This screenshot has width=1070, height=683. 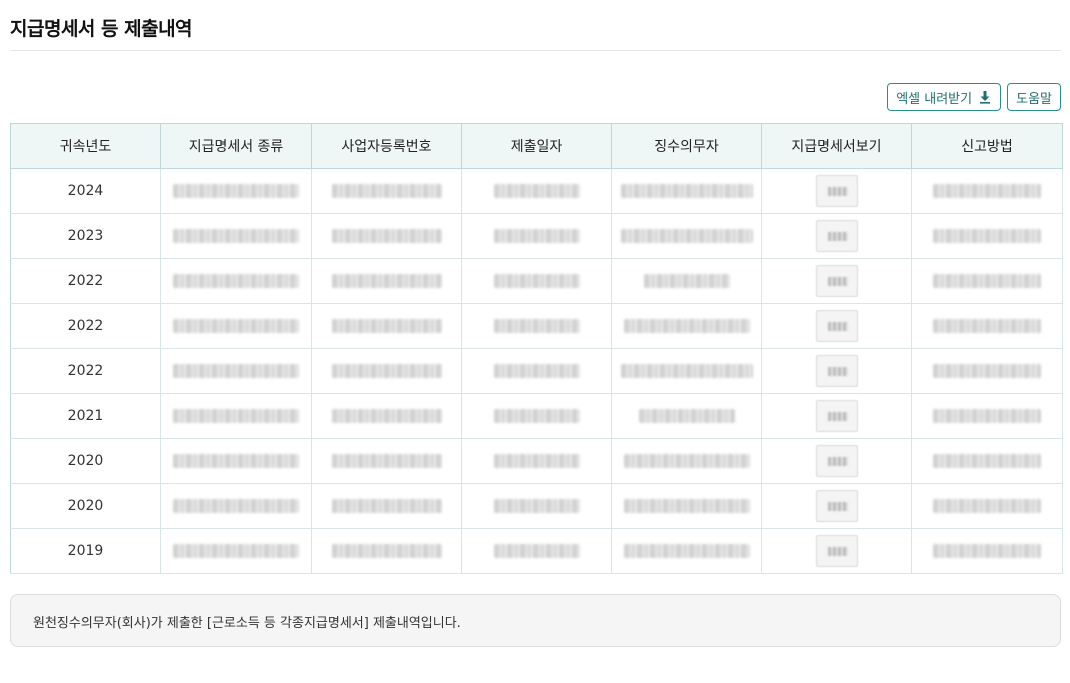 I want to click on toolbar: 엑셀 내려받기 도움말, so click(x=974, y=97).